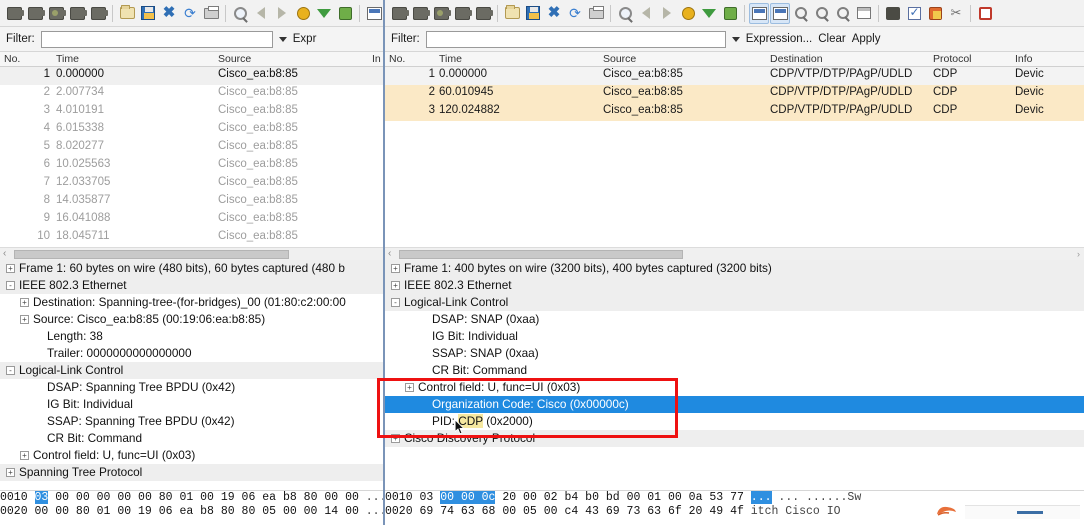  What do you see at coordinates (191, 166) in the screenshot?
I see `table-row: 6 10.025563 Cisco_ea:b8:85` at bounding box center [191, 166].